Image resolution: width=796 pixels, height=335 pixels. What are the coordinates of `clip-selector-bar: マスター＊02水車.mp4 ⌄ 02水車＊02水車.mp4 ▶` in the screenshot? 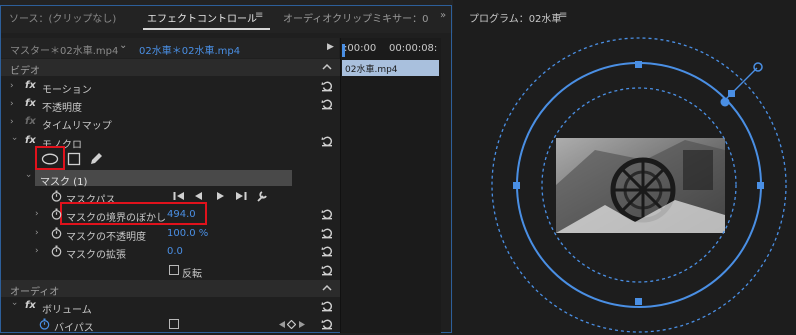 It's located at (170, 48).